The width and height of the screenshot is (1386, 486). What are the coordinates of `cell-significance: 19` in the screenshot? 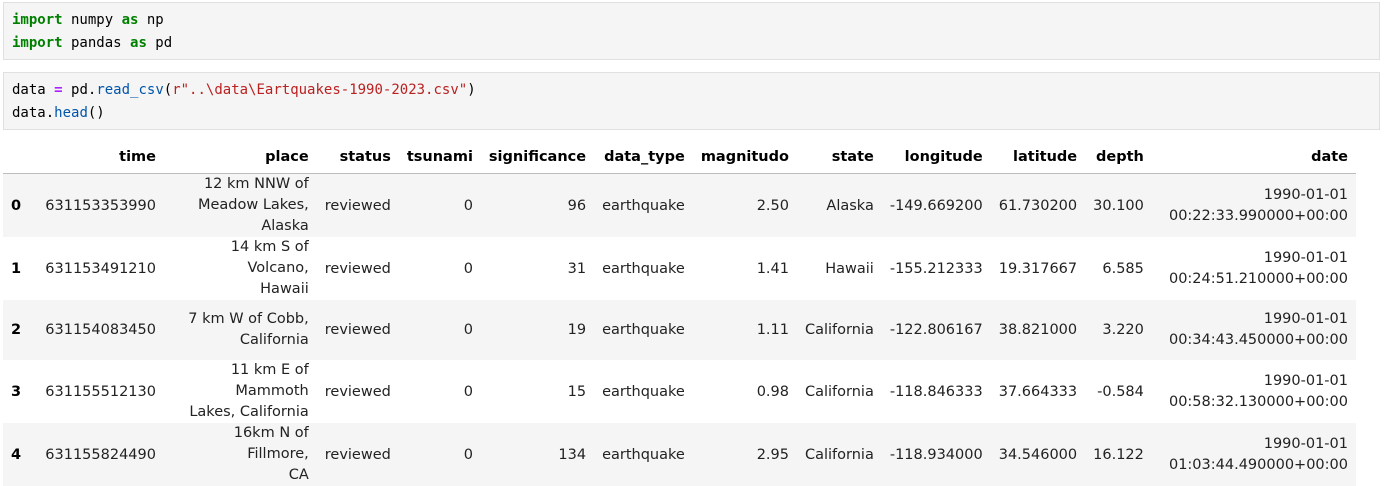 It's located at (577, 330).